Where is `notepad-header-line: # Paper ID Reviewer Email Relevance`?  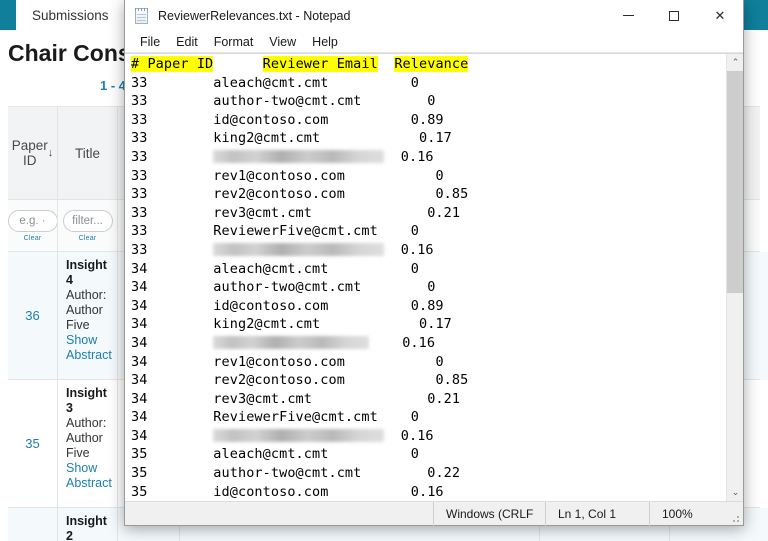
notepad-header-line: # Paper ID Reviewer Email Relevance is located at coordinates (428, 64).